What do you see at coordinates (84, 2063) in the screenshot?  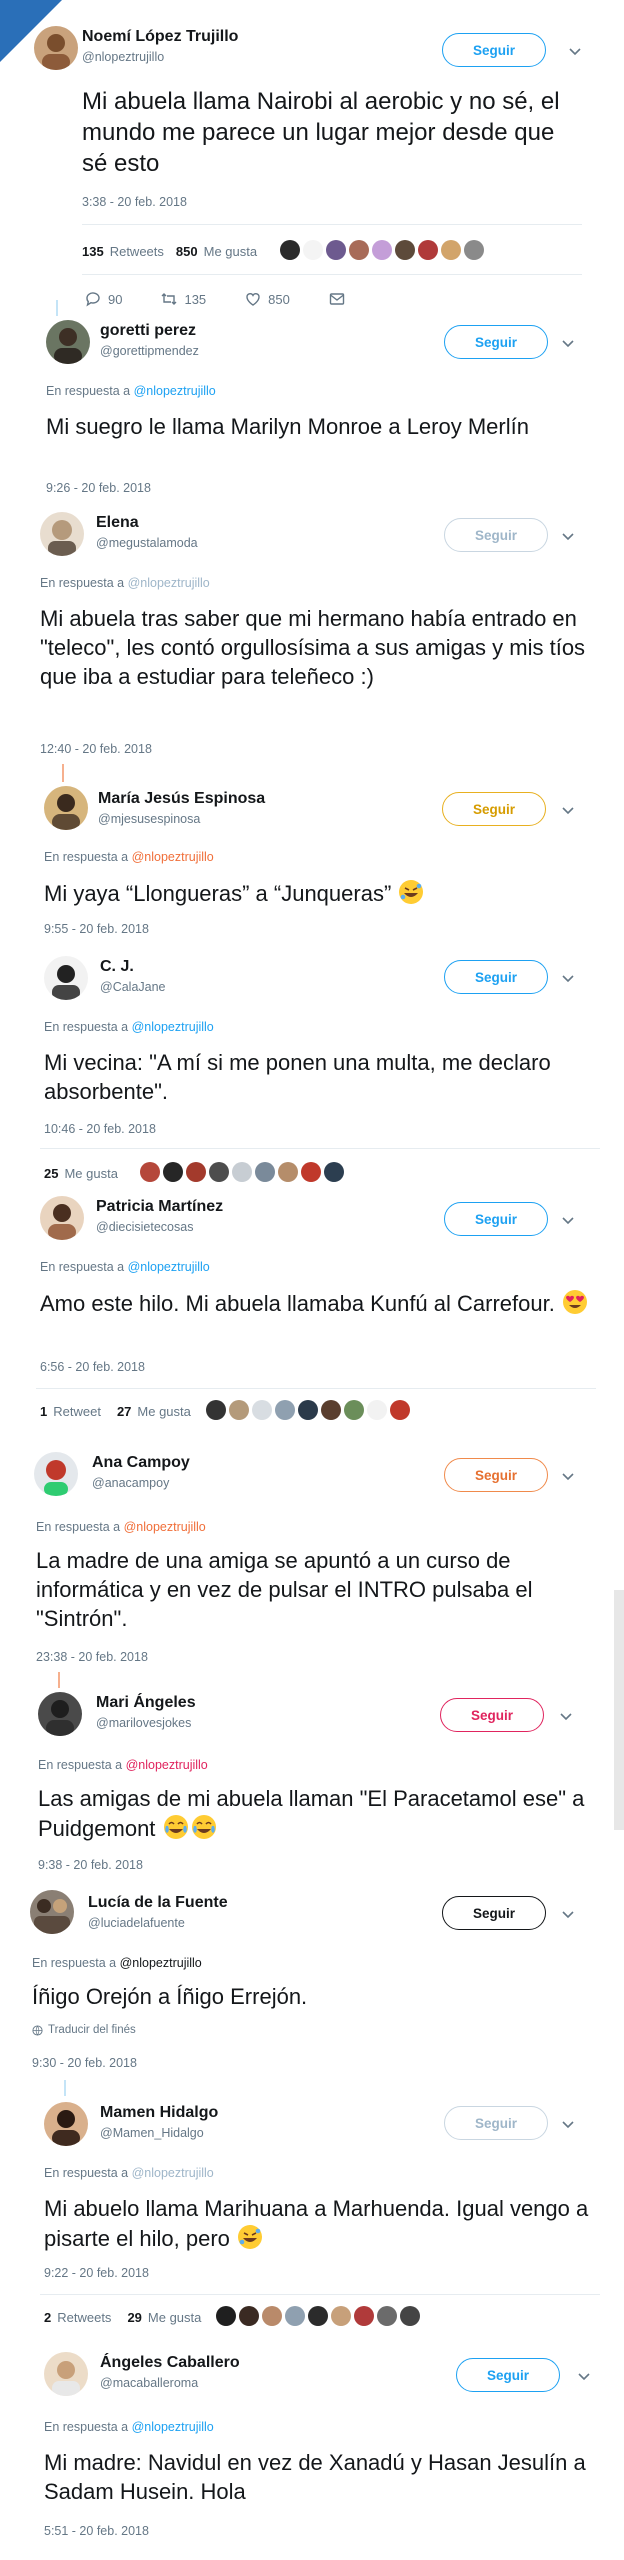 I see `timestamp: 9:30 - 20 feb. 2018` at bounding box center [84, 2063].